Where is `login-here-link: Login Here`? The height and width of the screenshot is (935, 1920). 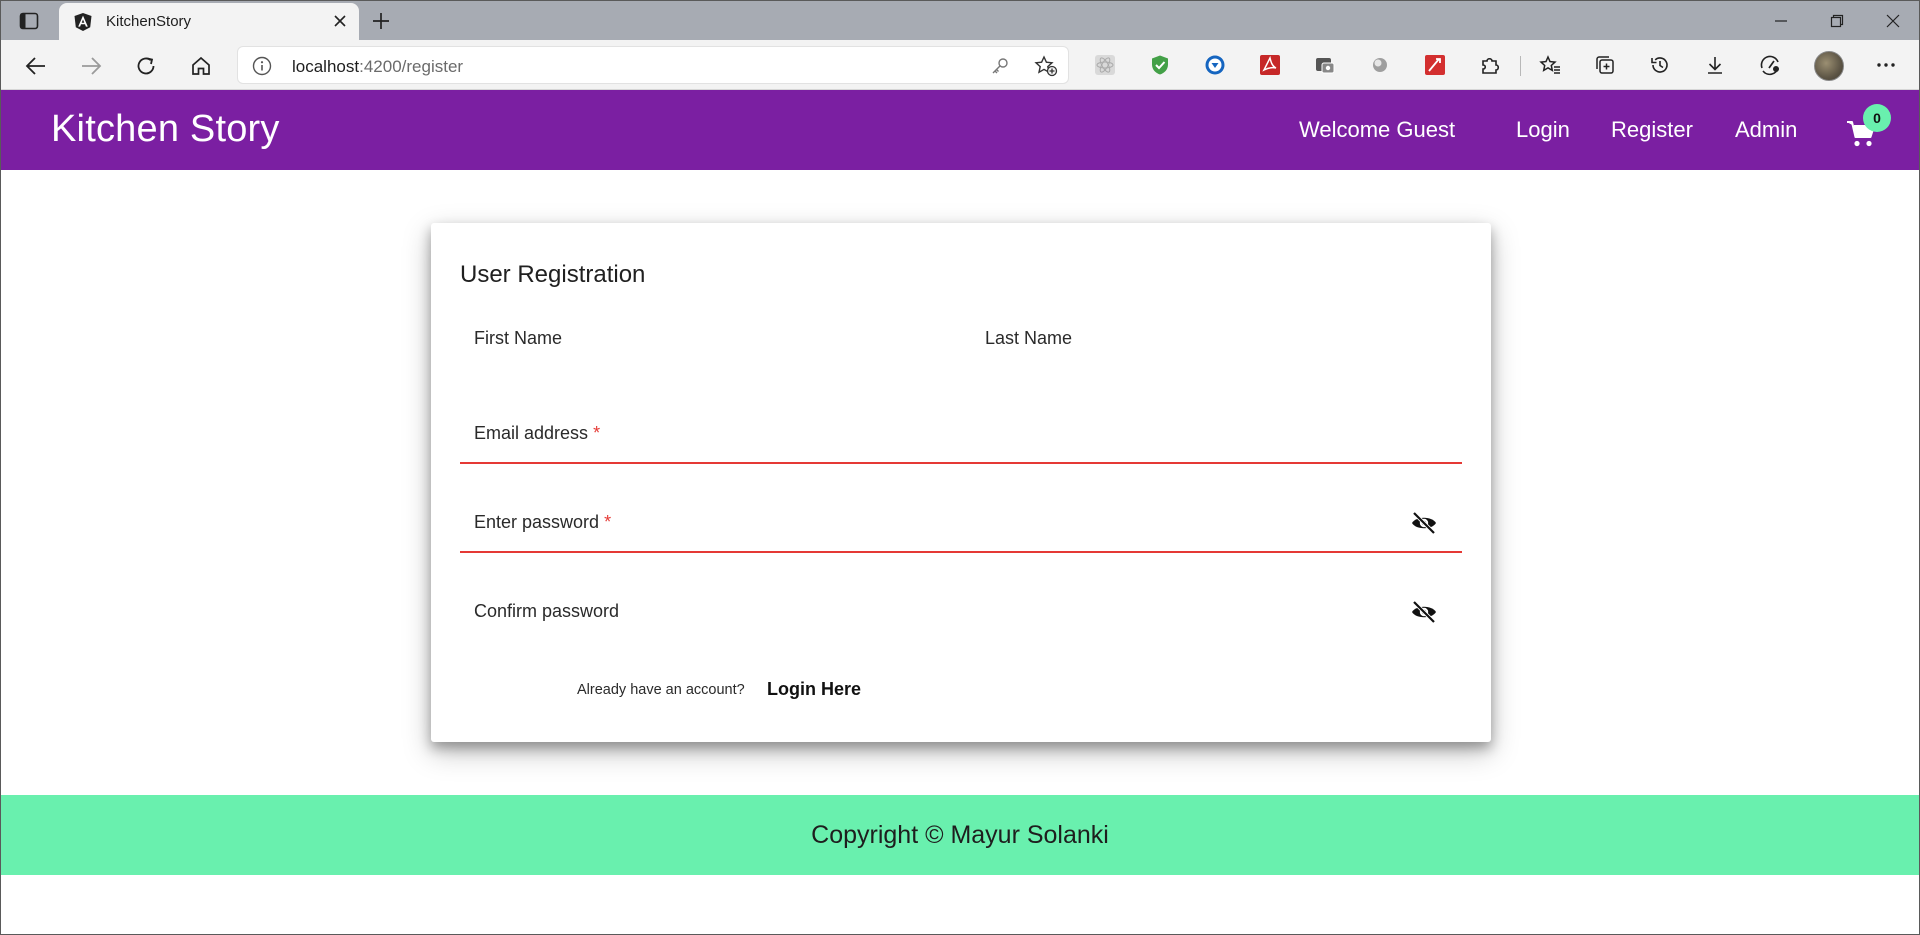 login-here-link: Login Here is located at coordinates (814, 689).